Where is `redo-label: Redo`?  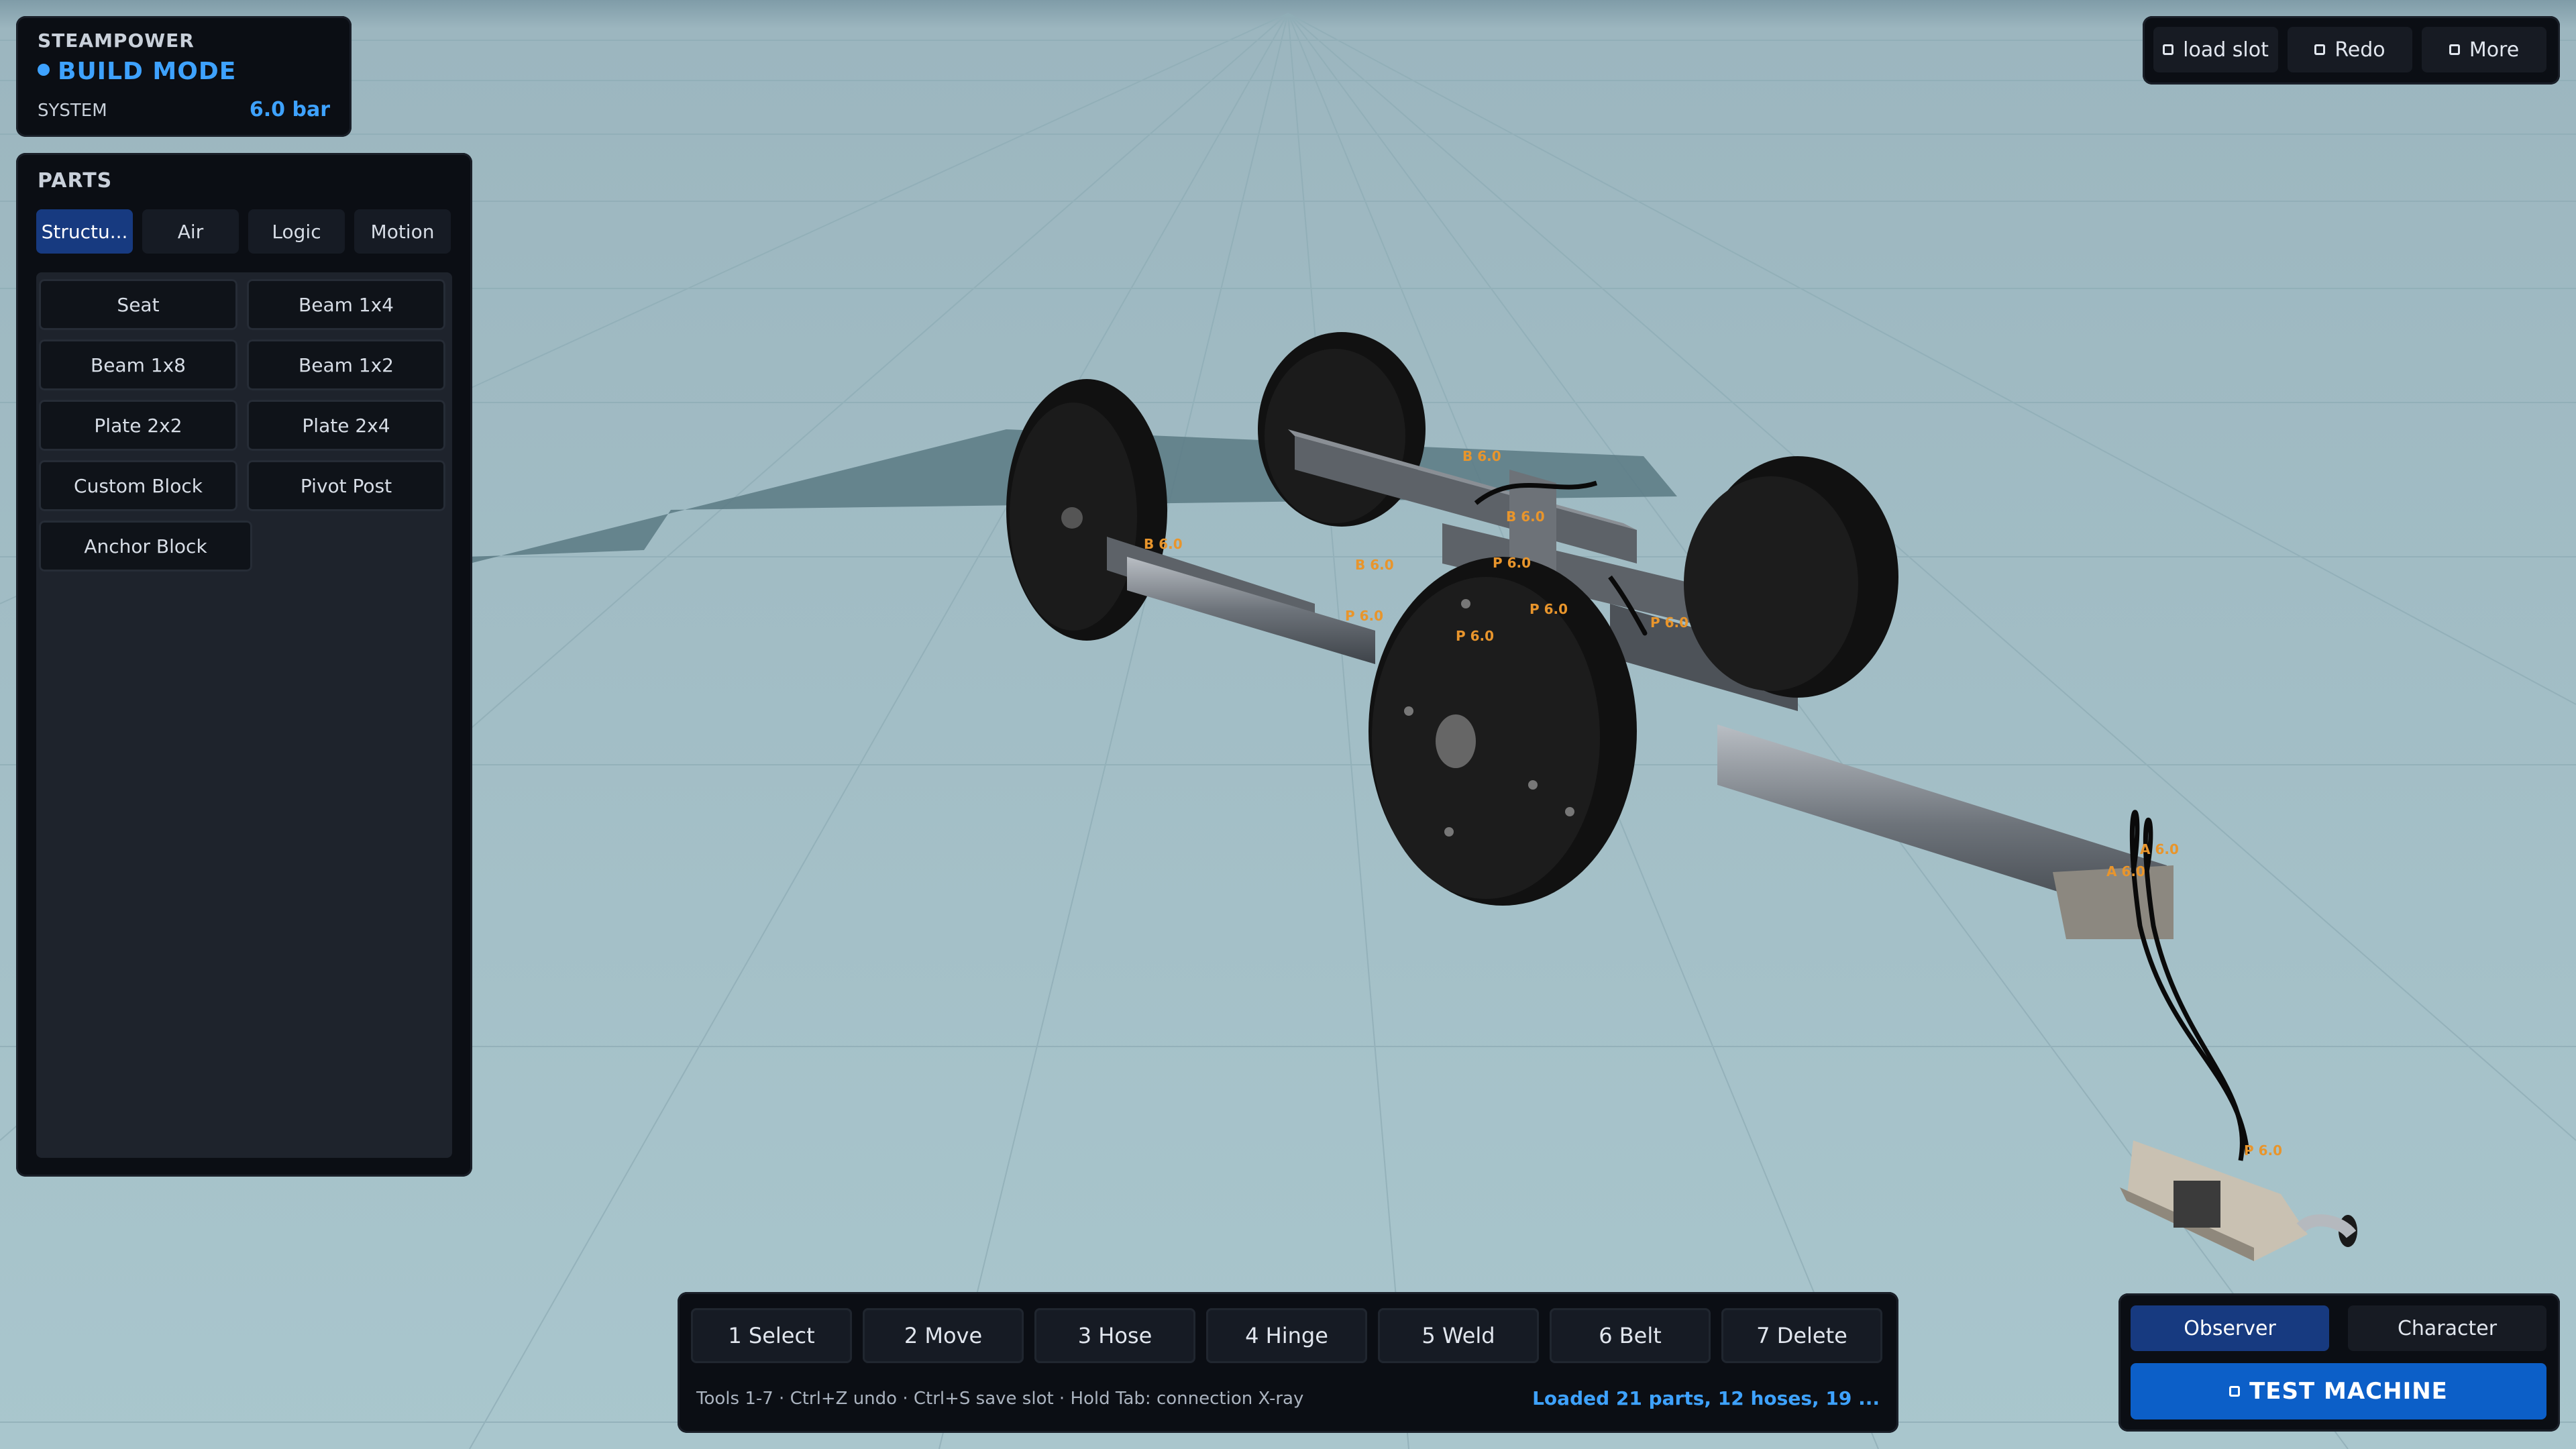
redo-label: Redo is located at coordinates (2359, 50).